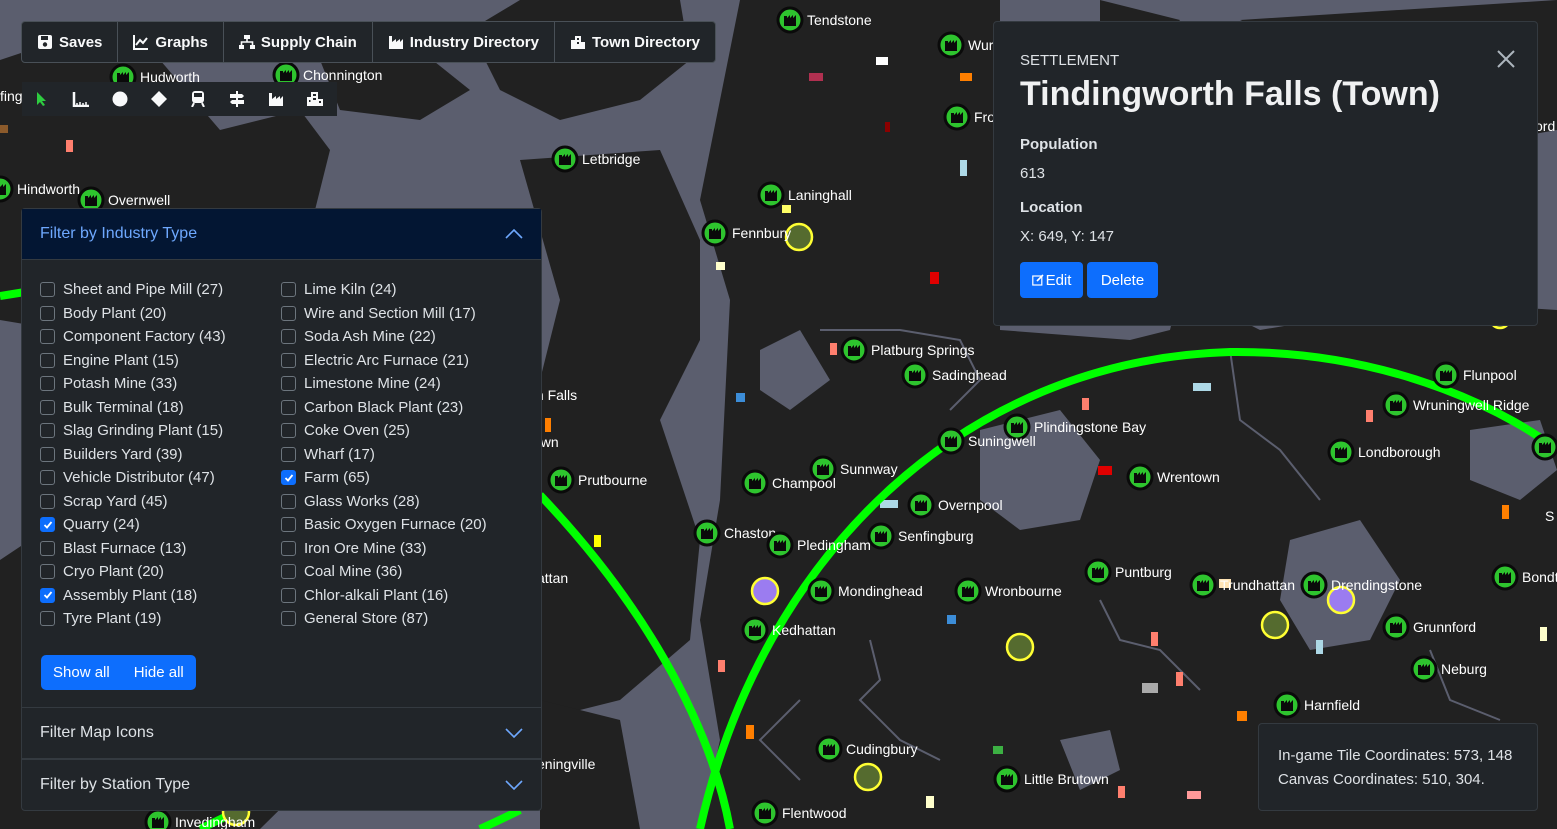 The image size is (1557, 829). What do you see at coordinates (981, 45) in the screenshot?
I see `town-label: Wur` at bounding box center [981, 45].